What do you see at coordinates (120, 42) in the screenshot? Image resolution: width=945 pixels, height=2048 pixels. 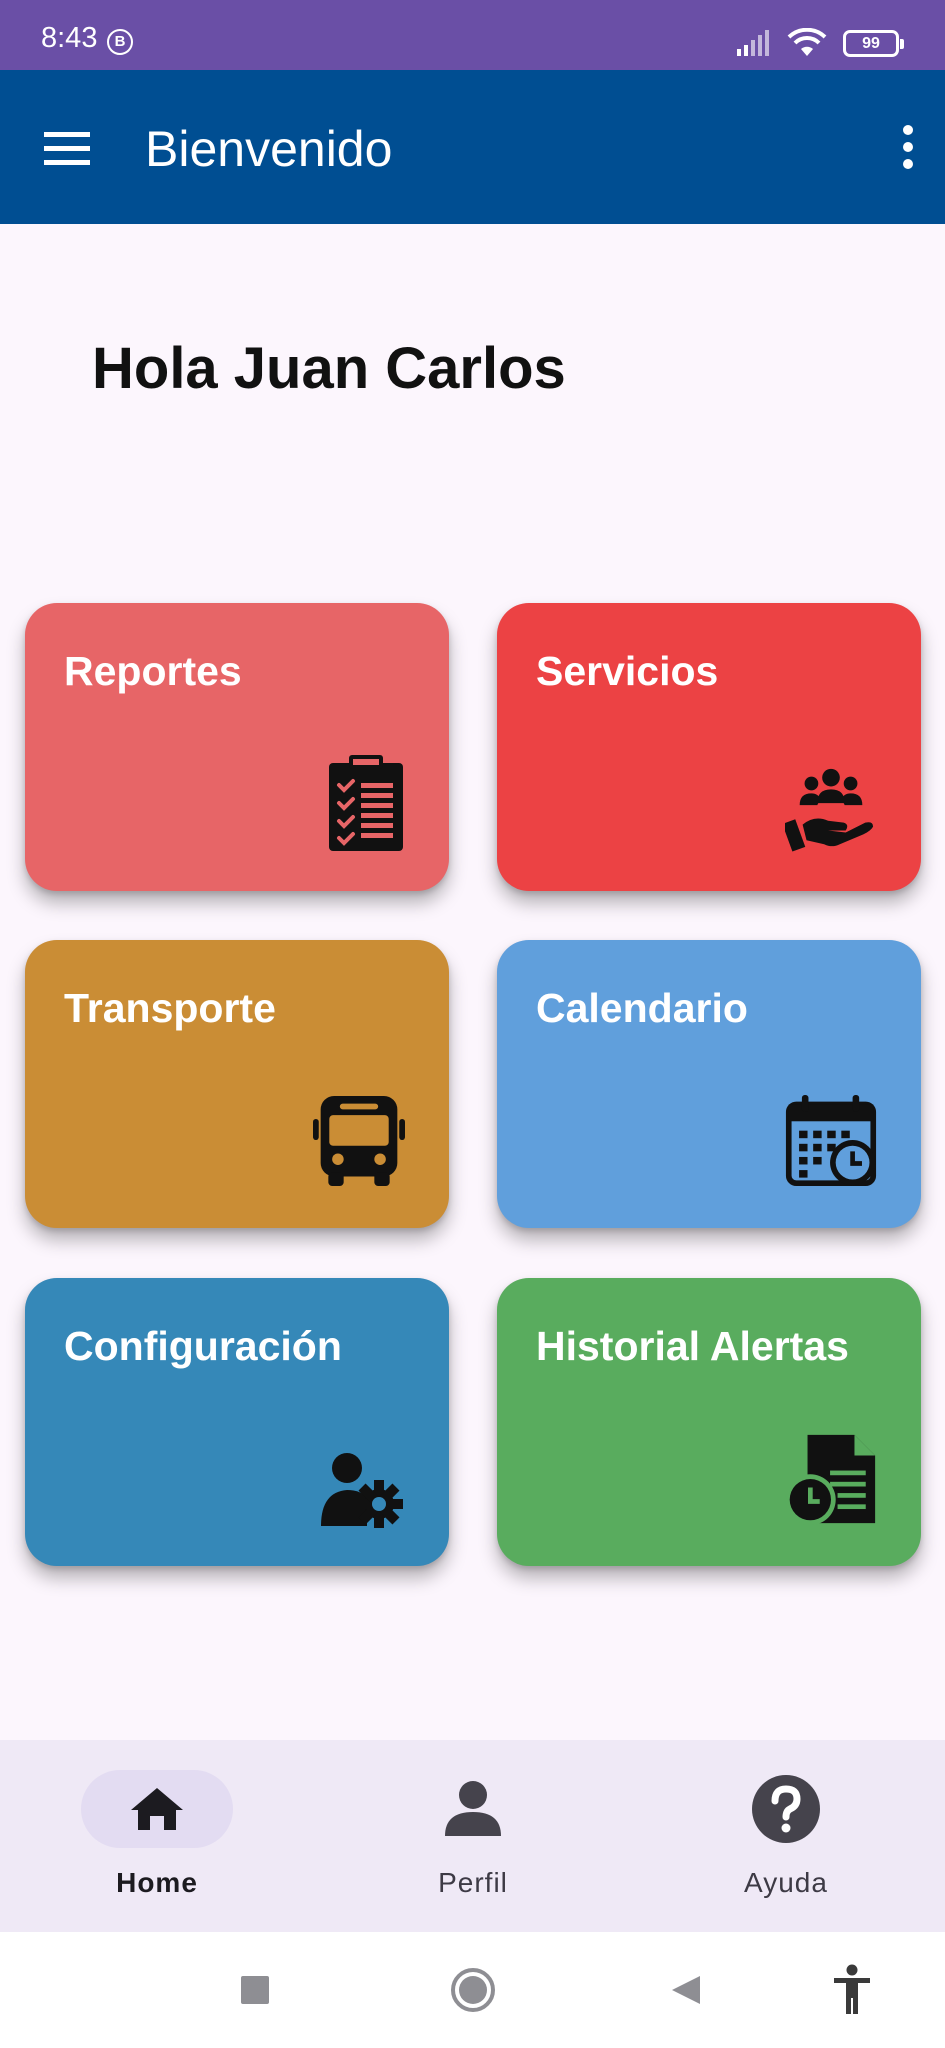 I see `b-notification-icon: B` at bounding box center [120, 42].